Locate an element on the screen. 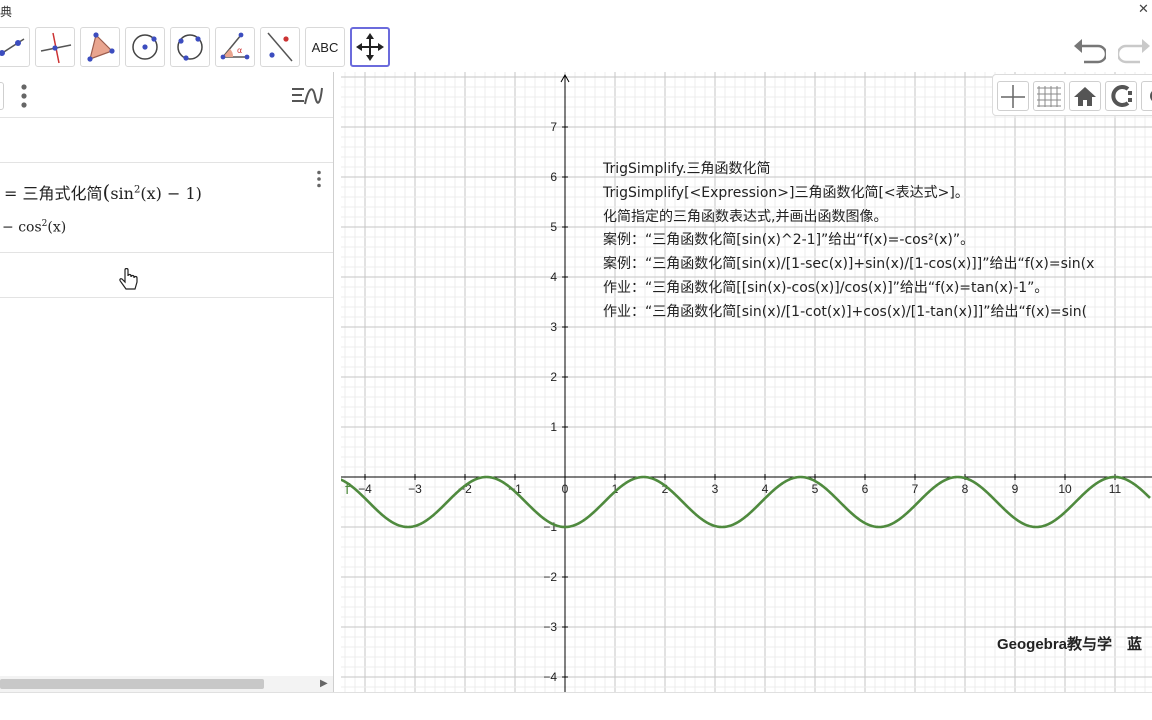 Image resolution: width=1152 pixels, height=720 pixels. y-tick-label: 2 is located at coordinates (553, 377).